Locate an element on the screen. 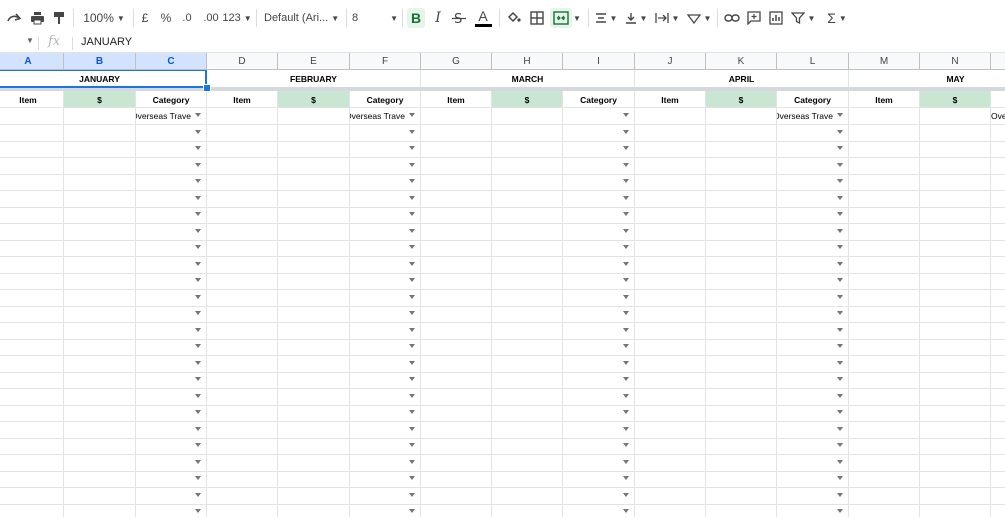 This screenshot has height=517, width=1005. amount-header-february: $ is located at coordinates (314, 99).